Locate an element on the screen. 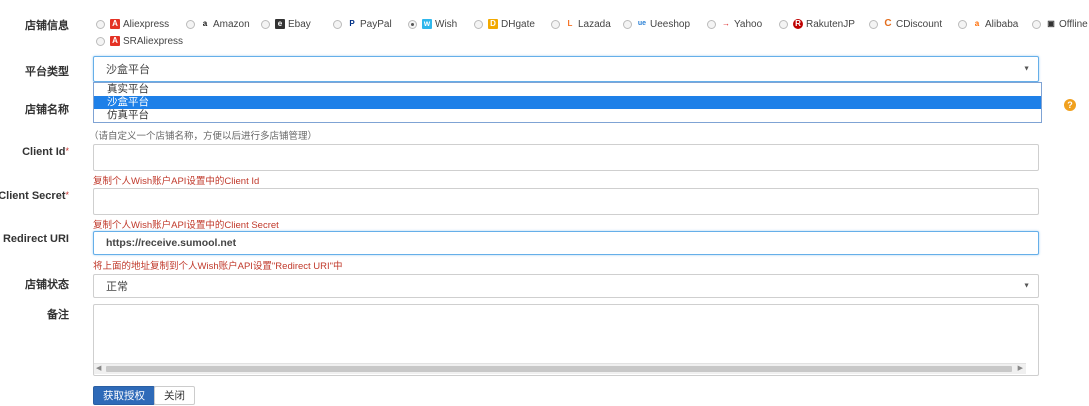 This screenshot has width=1089, height=406. platform-type-value: 沙盒平台 is located at coordinates (128, 70).